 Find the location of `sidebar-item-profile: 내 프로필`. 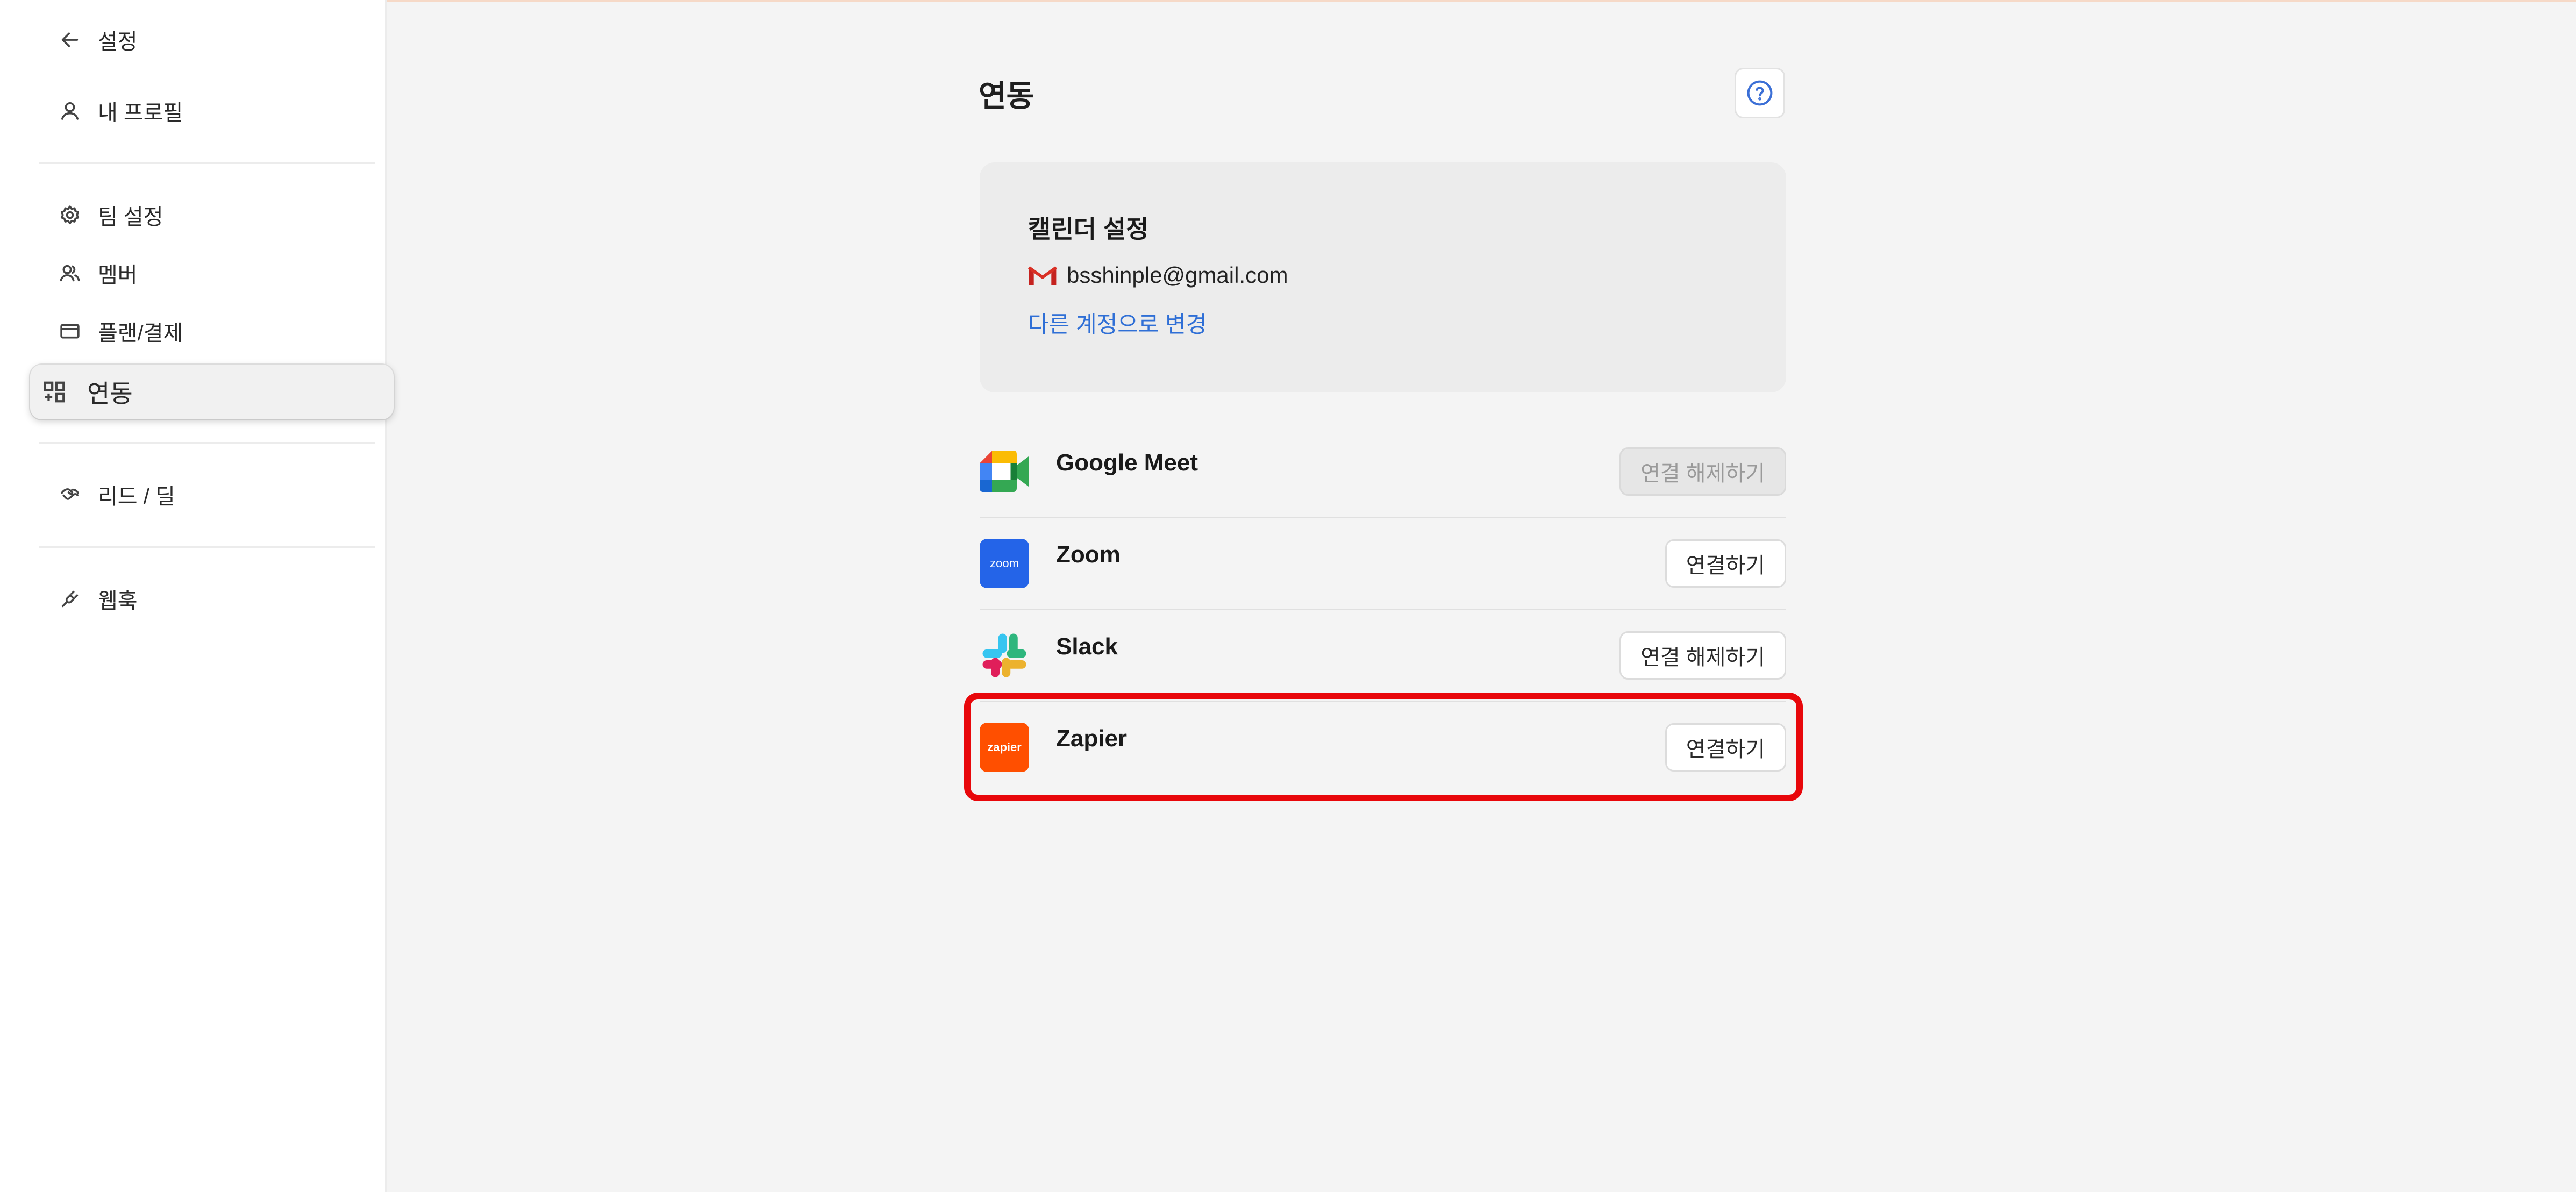

sidebar-item-profile: 내 프로필 is located at coordinates (120, 110).